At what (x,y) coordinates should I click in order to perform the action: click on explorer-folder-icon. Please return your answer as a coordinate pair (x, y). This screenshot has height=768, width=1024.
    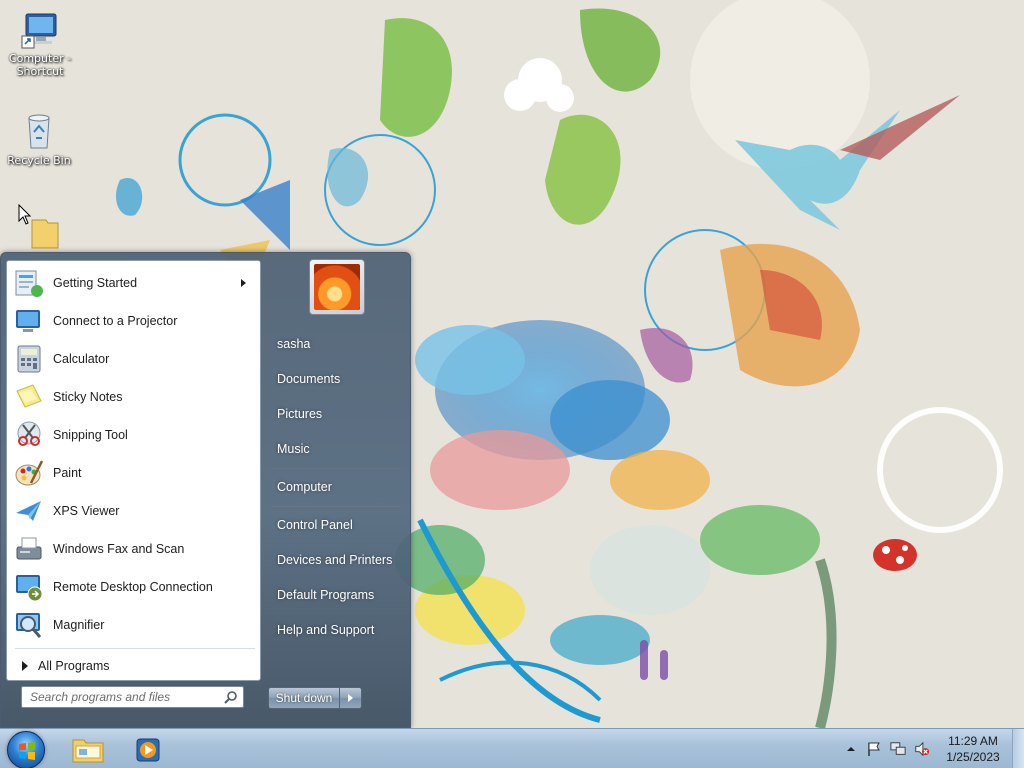
    Looking at the image, I should click on (88, 751).